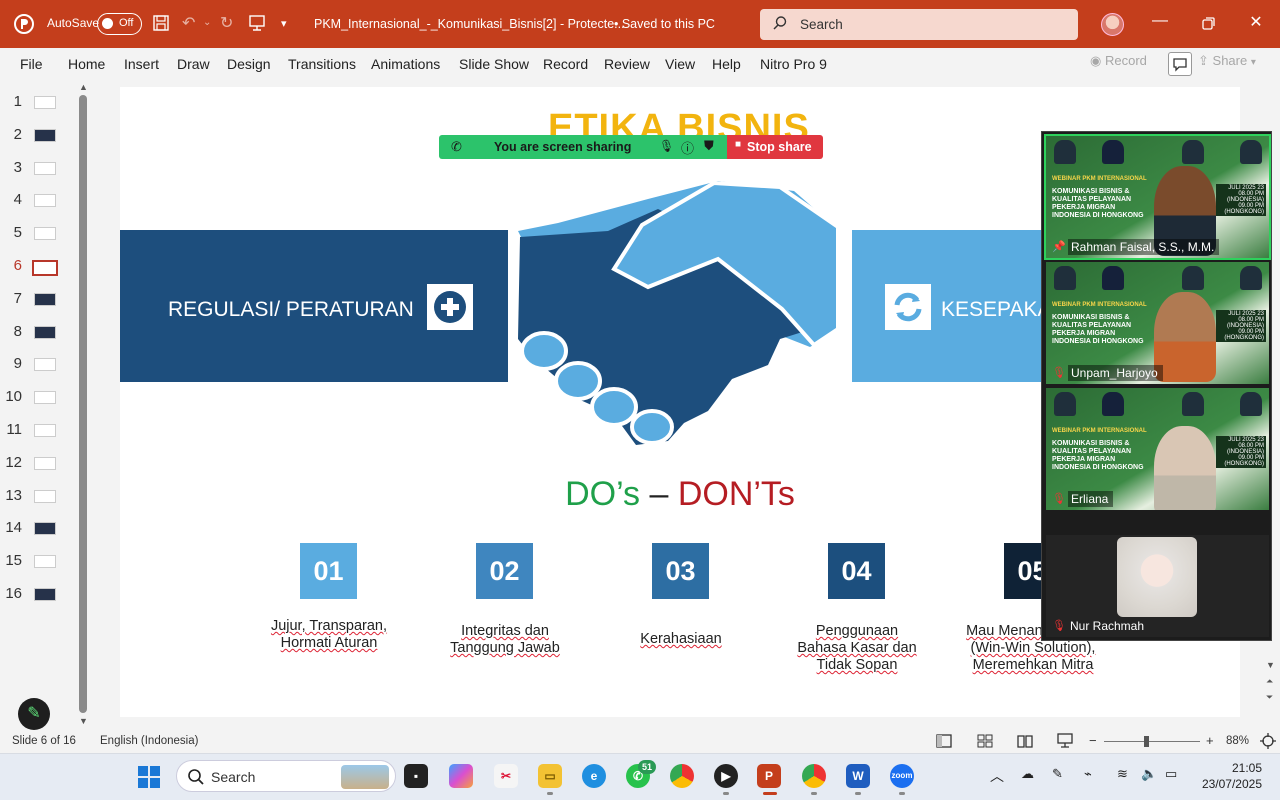 This screenshot has width=1280, height=800. What do you see at coordinates (1160, 21) in the screenshot?
I see `minimize-icon: —` at bounding box center [1160, 21].